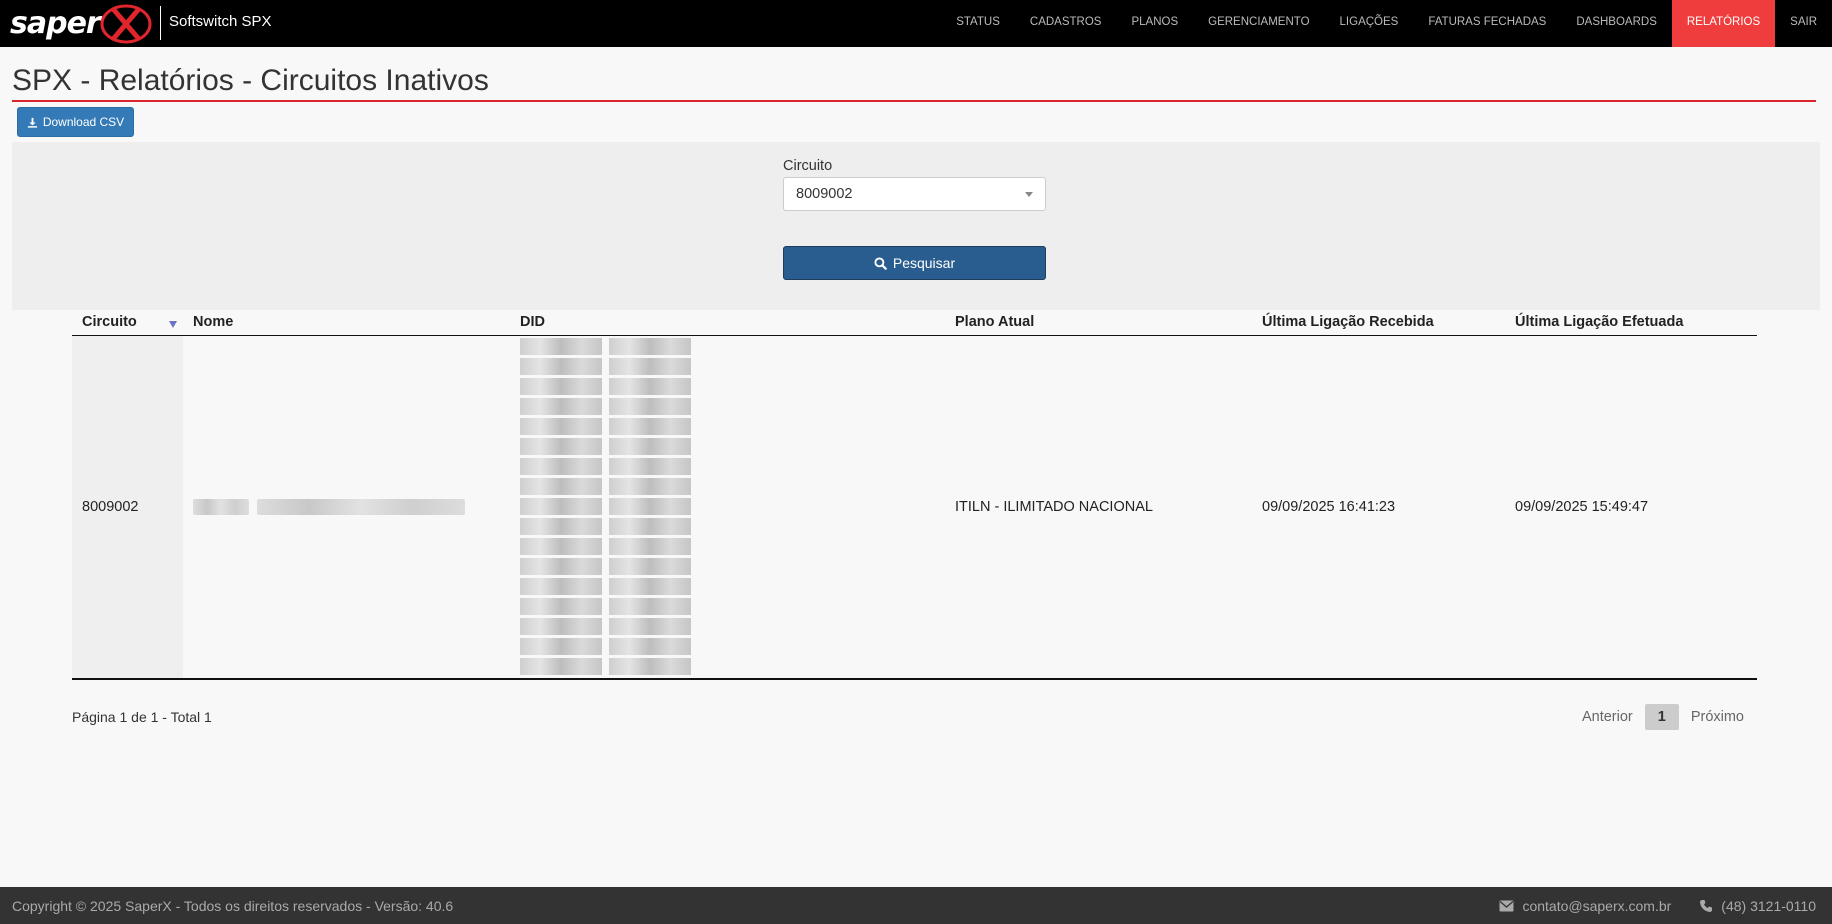 This screenshot has width=1832, height=924. I want to click on search-icon, so click(880, 263).